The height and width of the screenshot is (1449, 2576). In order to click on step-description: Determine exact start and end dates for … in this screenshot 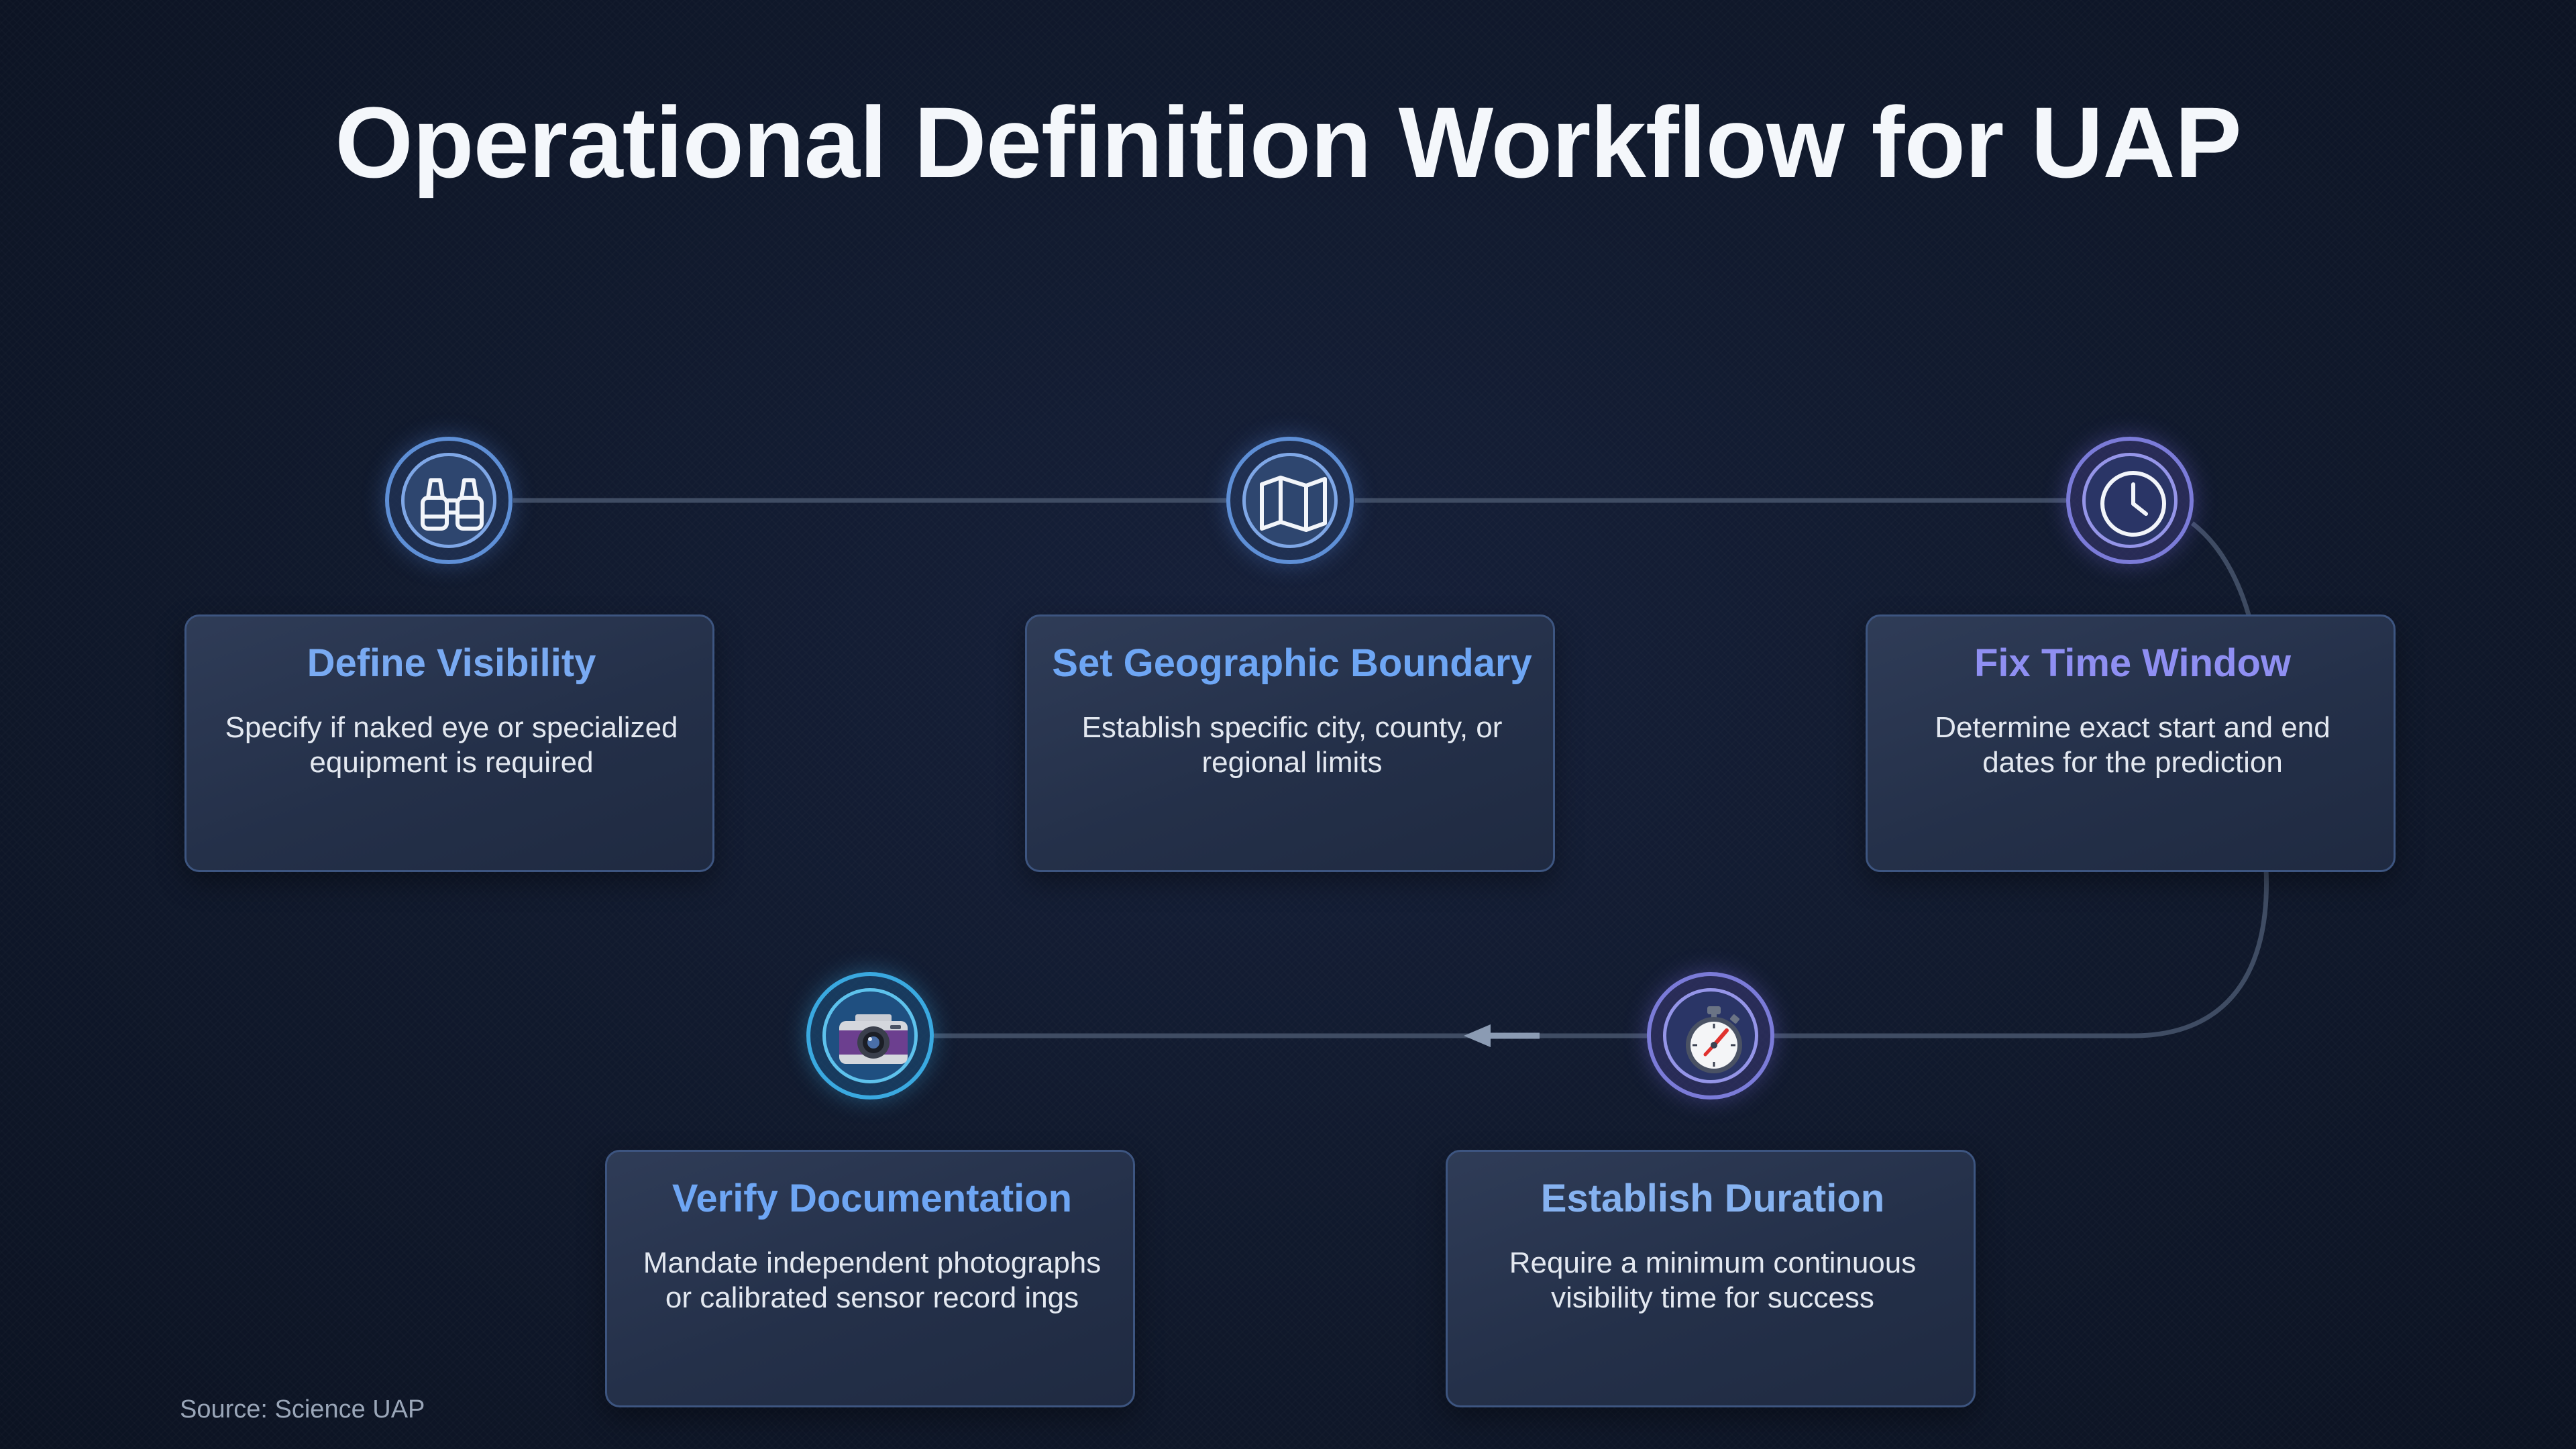, I will do `click(2132, 745)`.